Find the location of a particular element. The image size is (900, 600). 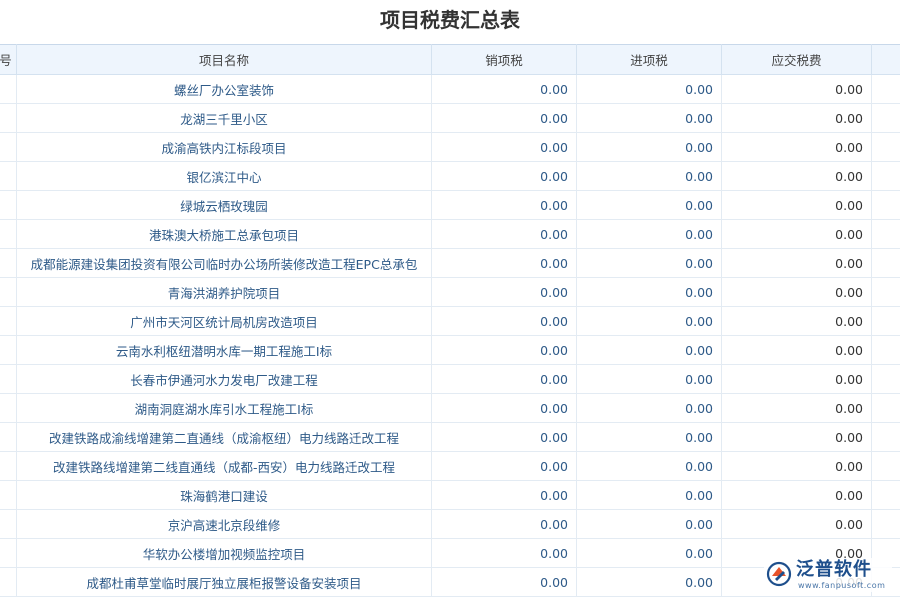

project-name-cell: 青海洪湖养护院项目 is located at coordinates (224, 292).